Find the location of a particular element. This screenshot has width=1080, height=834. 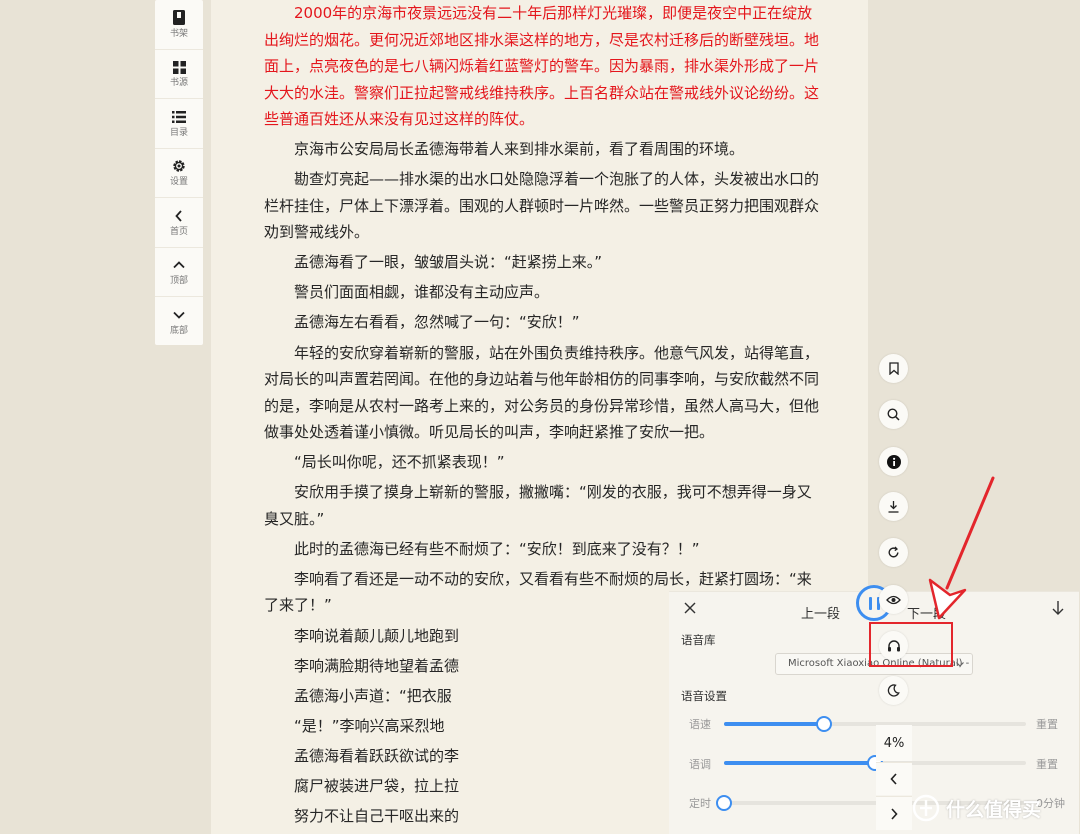

info-icon is located at coordinates (893, 461).